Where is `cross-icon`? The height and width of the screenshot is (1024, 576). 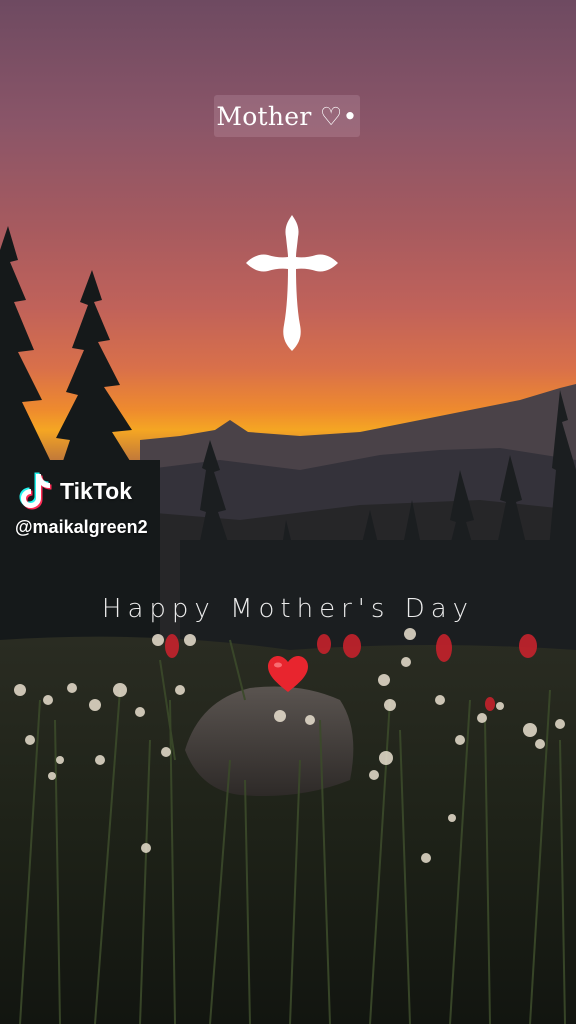
cross-icon is located at coordinates (292, 283).